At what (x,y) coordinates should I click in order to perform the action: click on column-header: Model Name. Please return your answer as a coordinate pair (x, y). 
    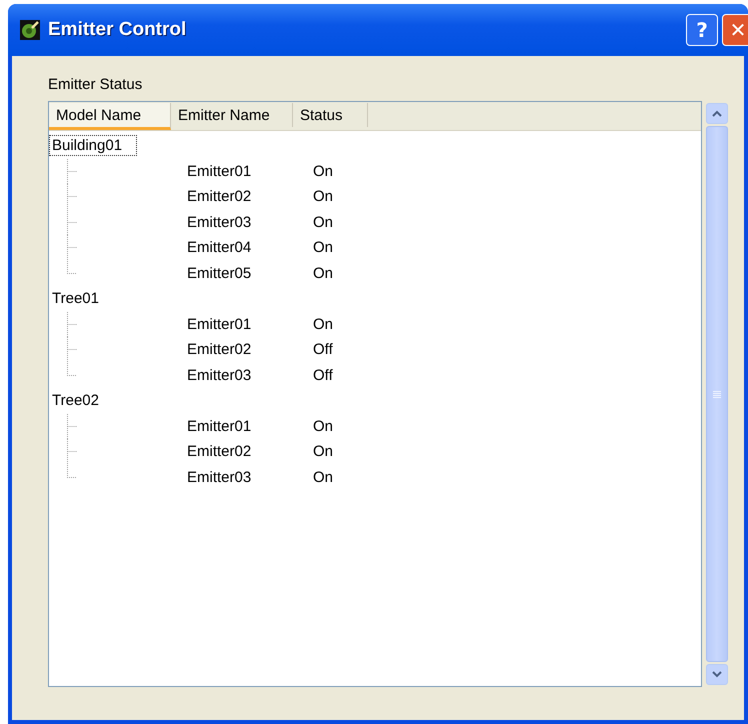
    Looking at the image, I should click on (110, 116).